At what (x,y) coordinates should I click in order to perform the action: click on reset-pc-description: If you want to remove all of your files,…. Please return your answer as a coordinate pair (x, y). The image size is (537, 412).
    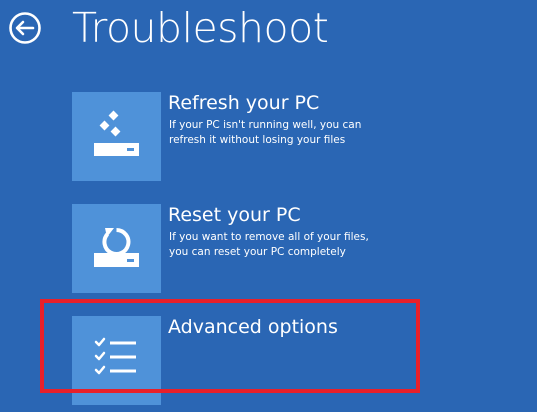
    Looking at the image, I should click on (269, 244).